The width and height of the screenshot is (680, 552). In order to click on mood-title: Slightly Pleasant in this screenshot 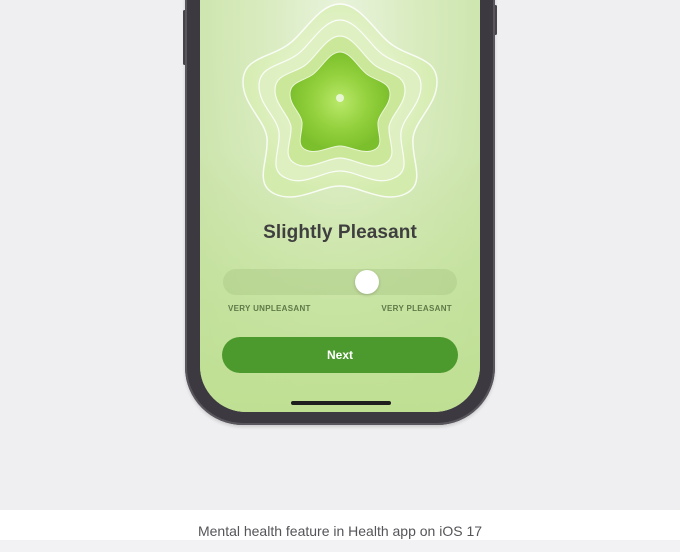, I will do `click(340, 232)`.